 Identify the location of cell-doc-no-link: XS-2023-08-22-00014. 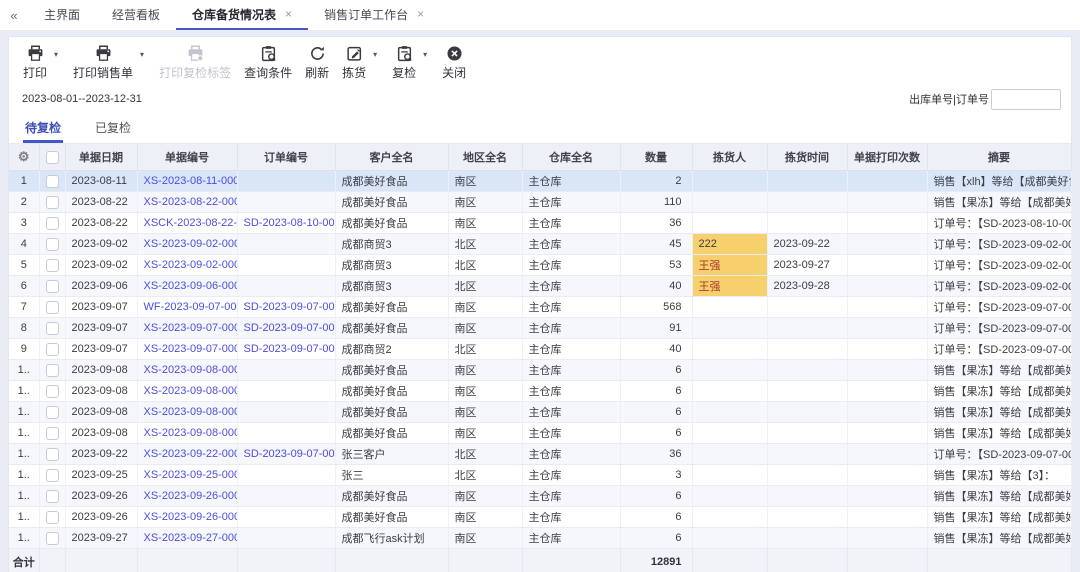
(187, 202).